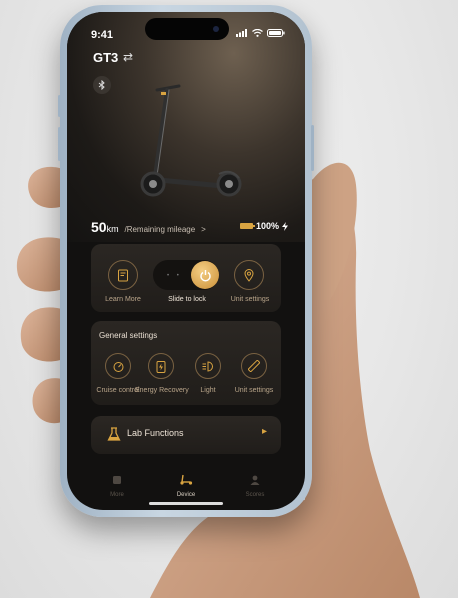 Image resolution: width=458 pixels, height=598 pixels. I want to click on slider-dots: • •, so click(174, 276).